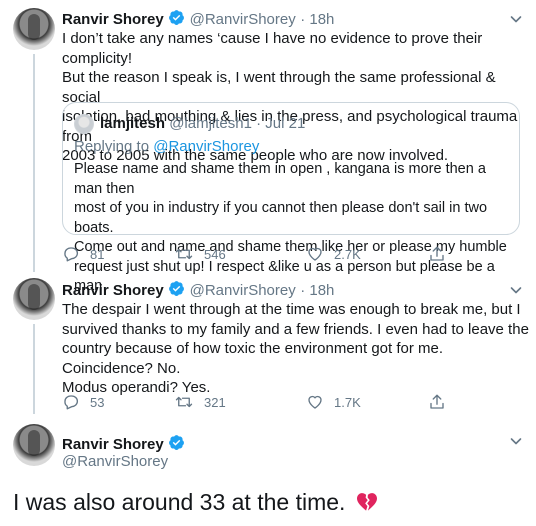  What do you see at coordinates (114, 146) in the screenshot?
I see `replying-to-label: Replying to` at bounding box center [114, 146].